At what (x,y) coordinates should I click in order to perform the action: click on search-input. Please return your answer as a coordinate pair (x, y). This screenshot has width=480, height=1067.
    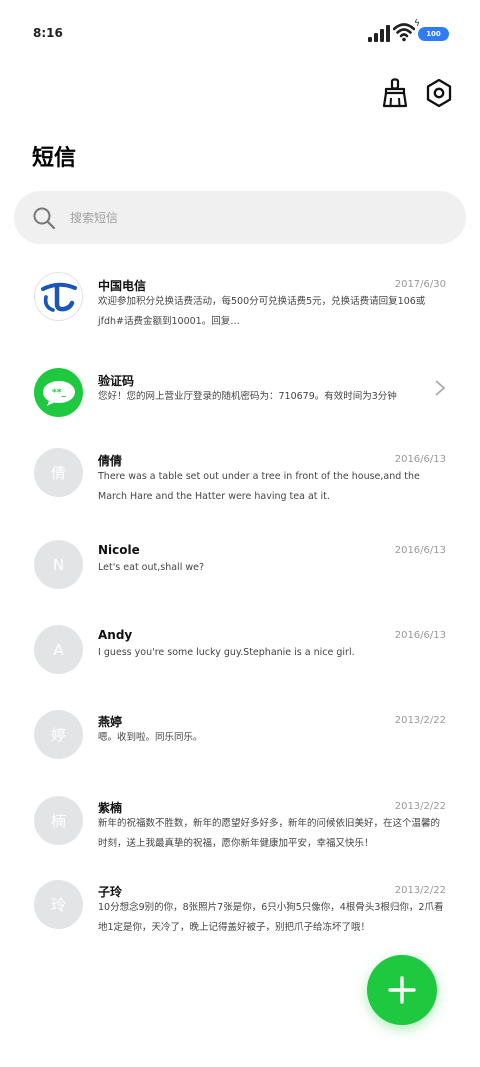
    Looking at the image, I should click on (240, 217).